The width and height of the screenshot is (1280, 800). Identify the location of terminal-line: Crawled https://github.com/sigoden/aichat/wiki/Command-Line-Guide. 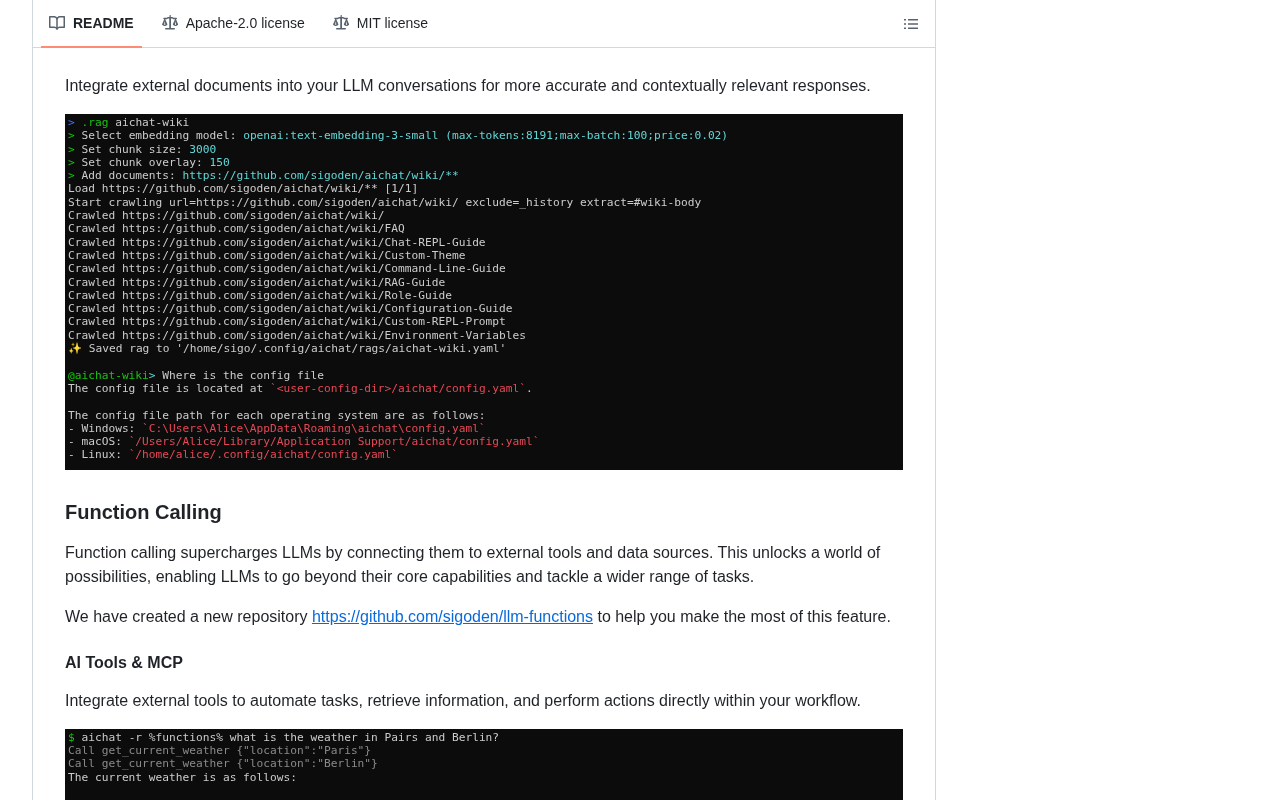
(287, 269).